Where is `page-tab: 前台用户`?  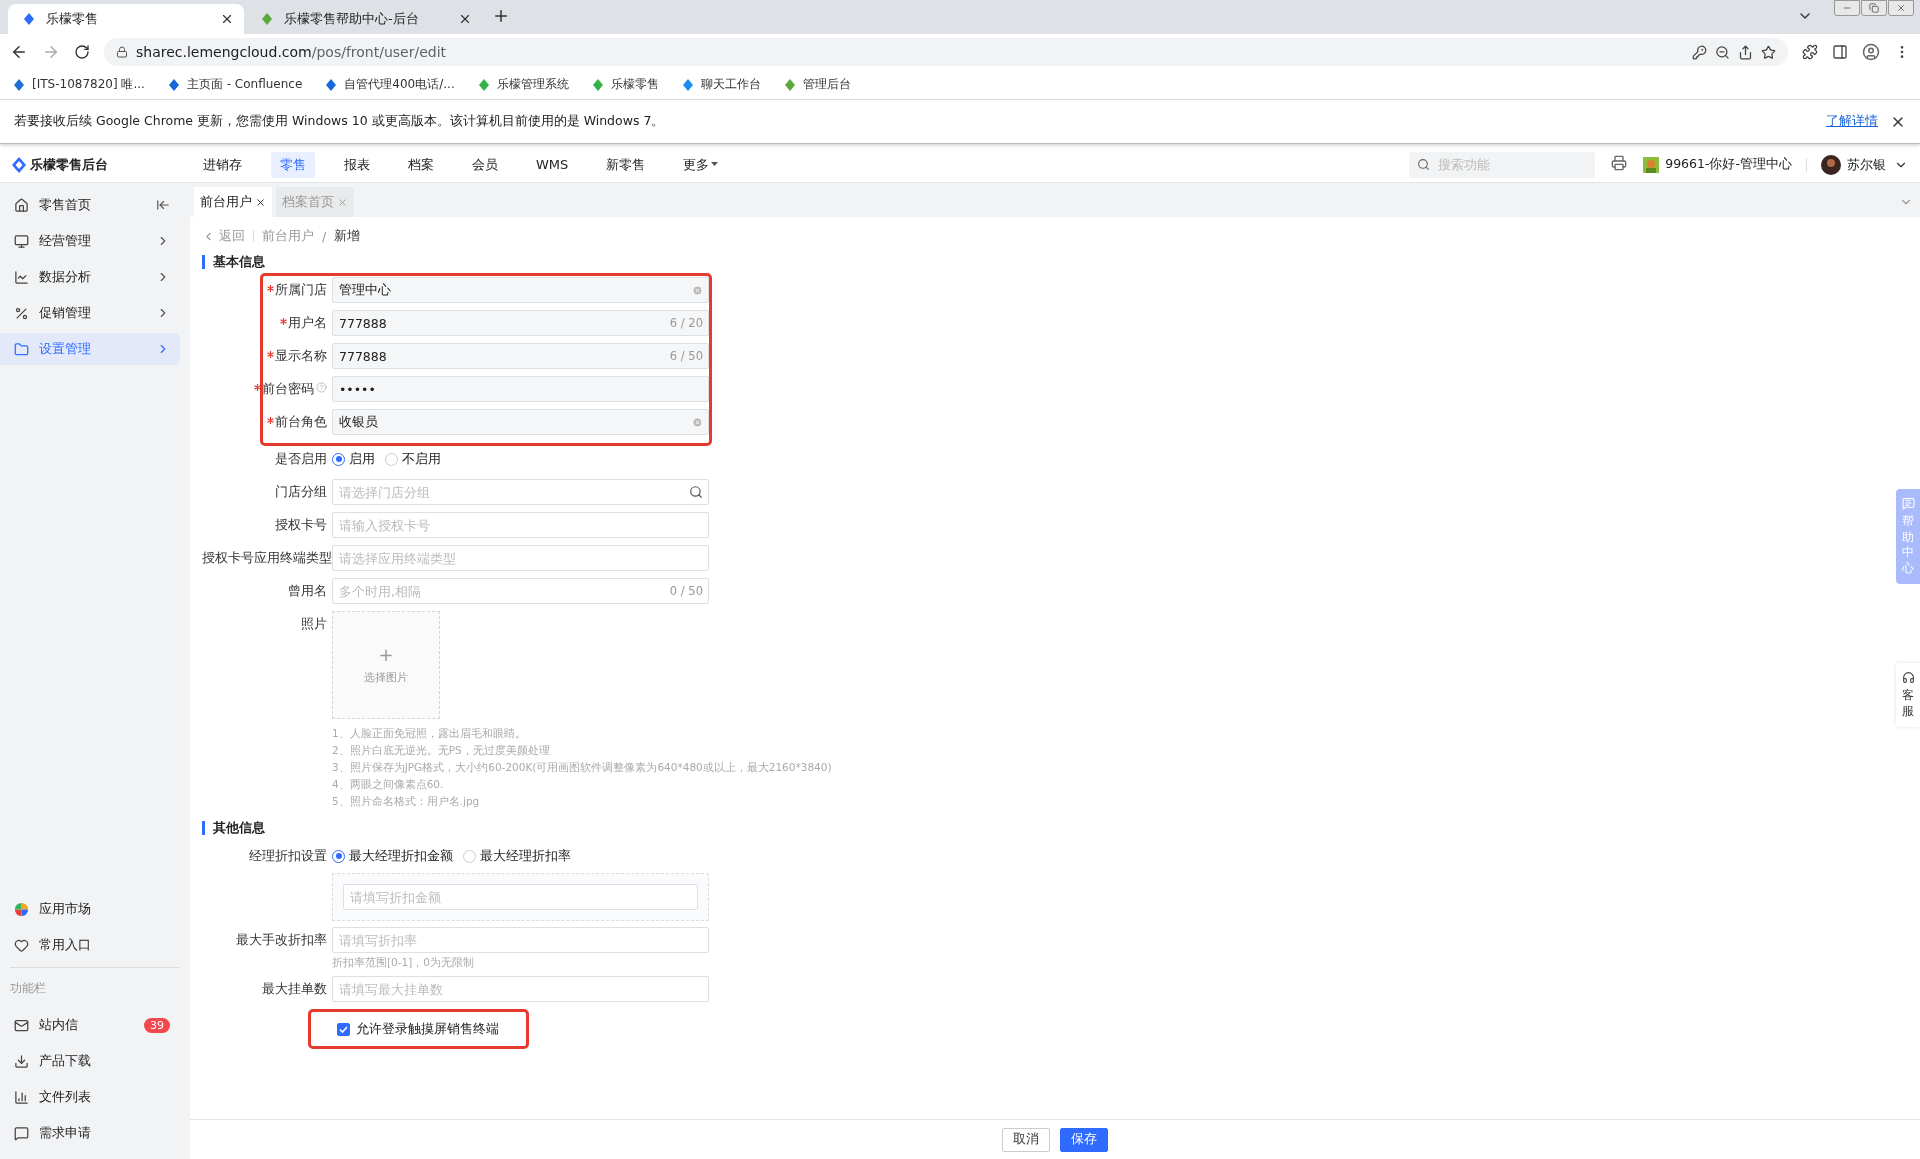
page-tab: 前台用户 is located at coordinates (233, 202).